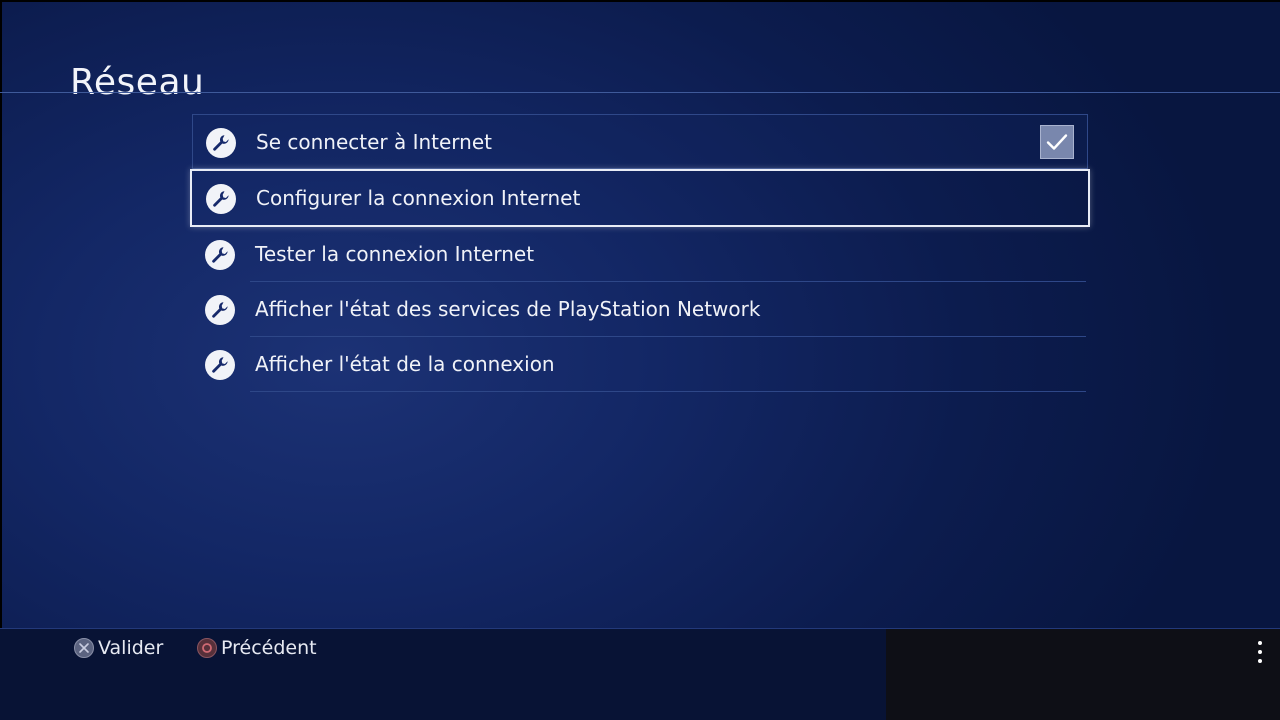 This screenshot has height=720, width=1280. Describe the element at coordinates (395, 254) in the screenshot. I see `menu-item-label: Tester la connexion Internet` at that location.